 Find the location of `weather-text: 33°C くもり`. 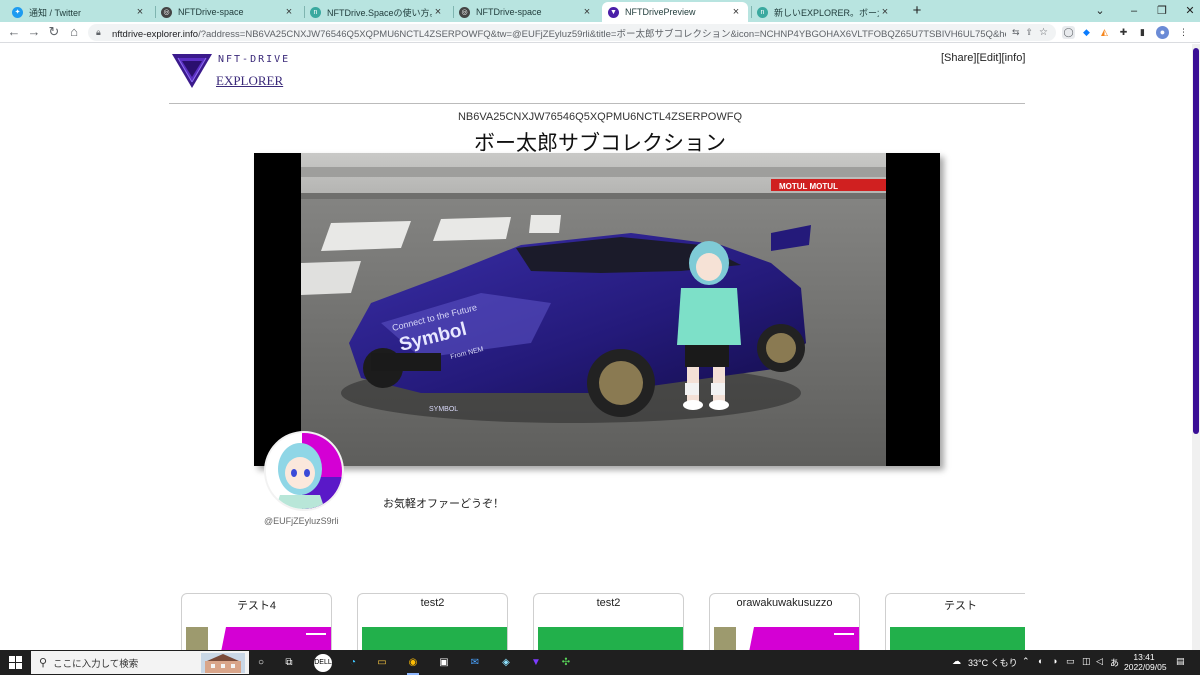

weather-text: 33°C くもり is located at coordinates (993, 662).